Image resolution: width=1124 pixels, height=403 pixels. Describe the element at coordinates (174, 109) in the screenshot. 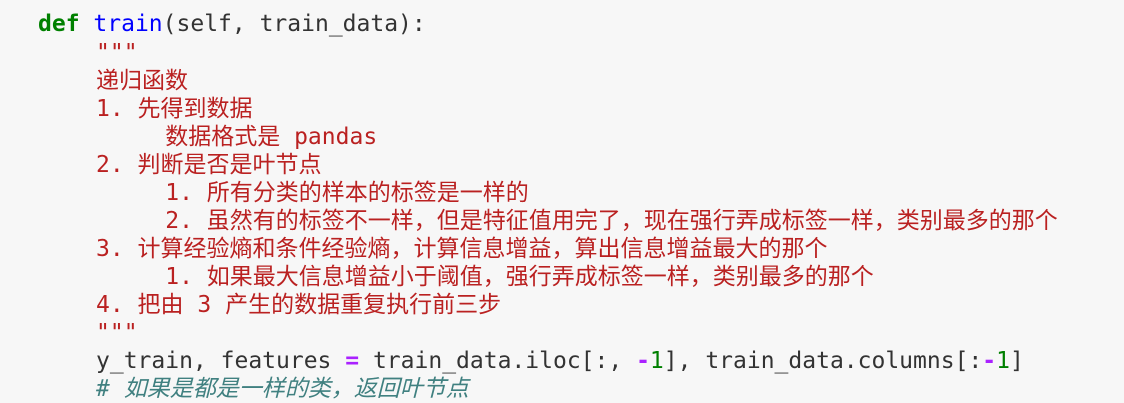

I see `docstring-line: 1. 先得到数据` at that location.